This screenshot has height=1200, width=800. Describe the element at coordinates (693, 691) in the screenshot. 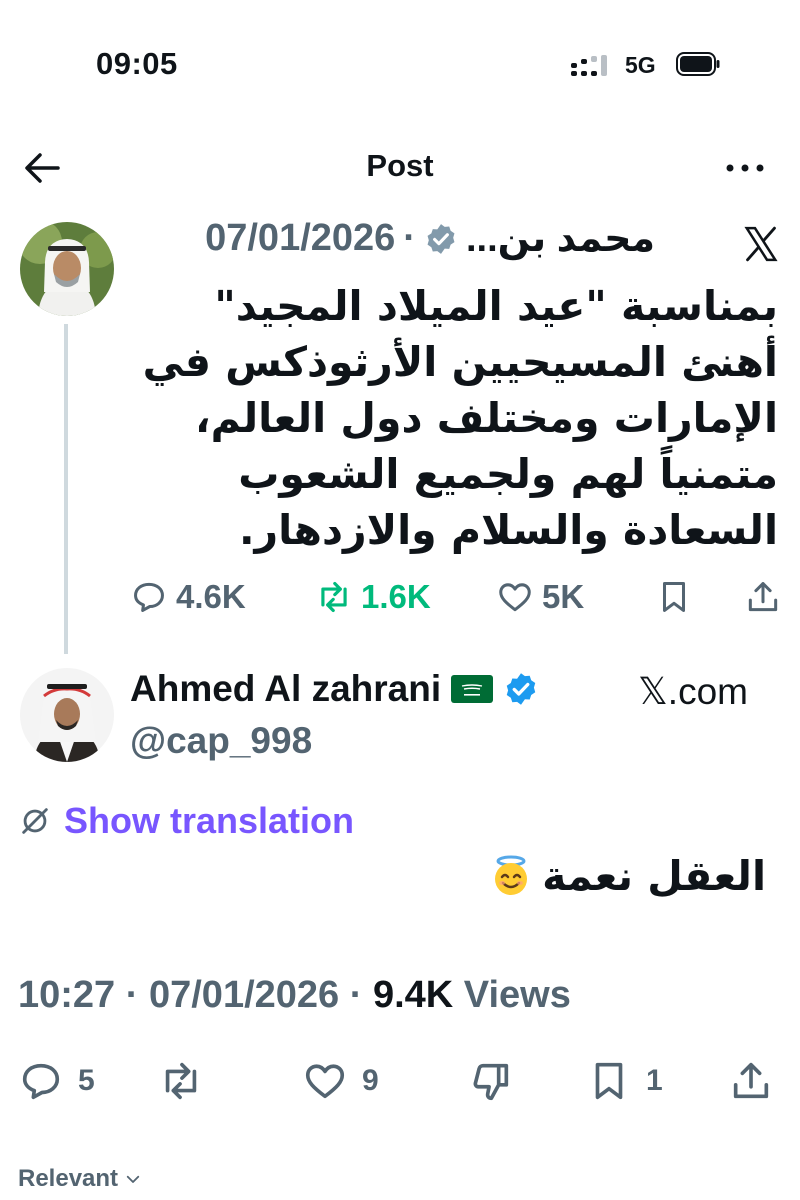

I see `source-label: 𝕏.com` at that location.